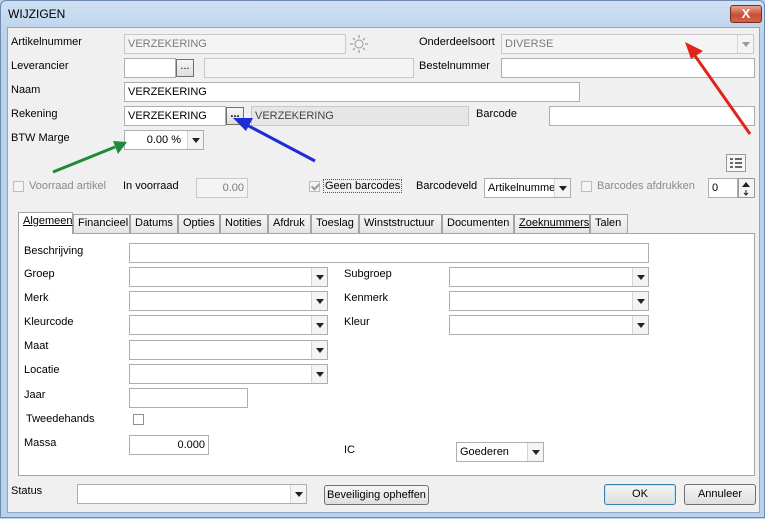 This screenshot has width=765, height=519. I want to click on sun-icon, so click(359, 44).